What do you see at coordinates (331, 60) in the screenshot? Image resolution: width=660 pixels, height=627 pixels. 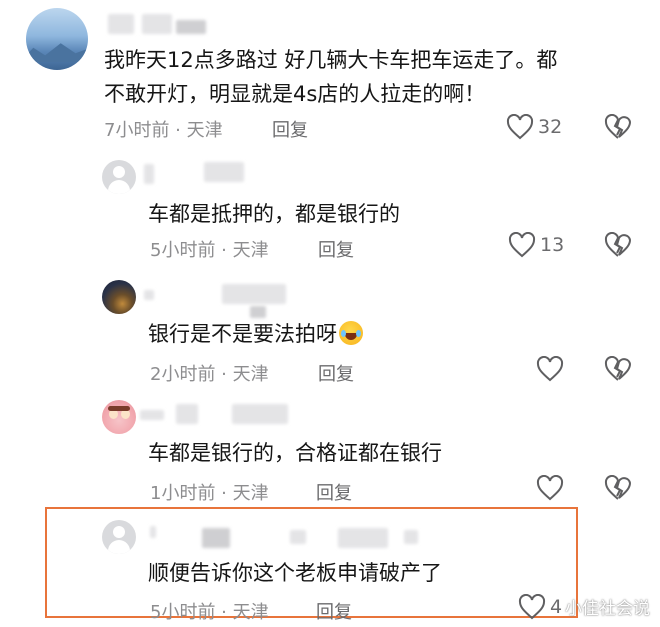 I see `comment-text: 我昨天12点多路过 好几辆大卡车把车运走了。都` at bounding box center [331, 60].